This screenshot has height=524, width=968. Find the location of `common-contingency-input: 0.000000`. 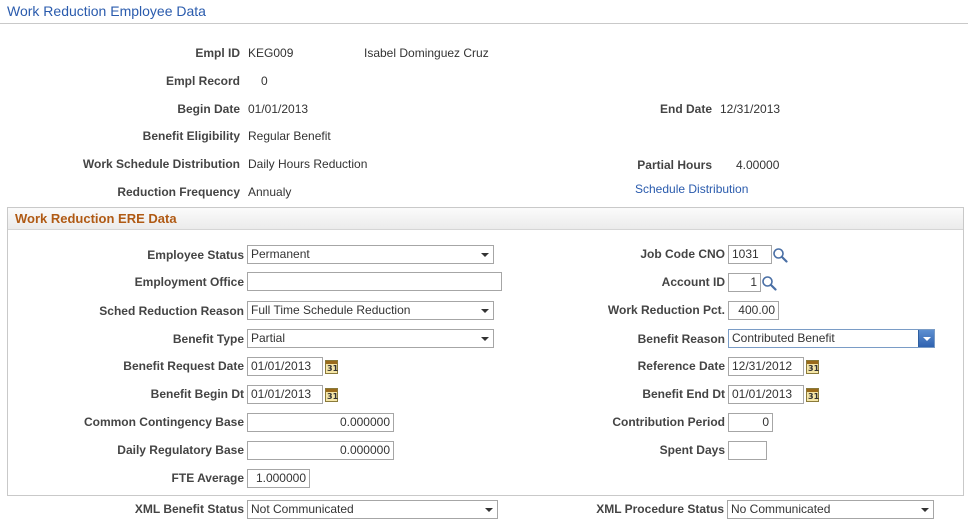

common-contingency-input: 0.000000 is located at coordinates (320, 422).